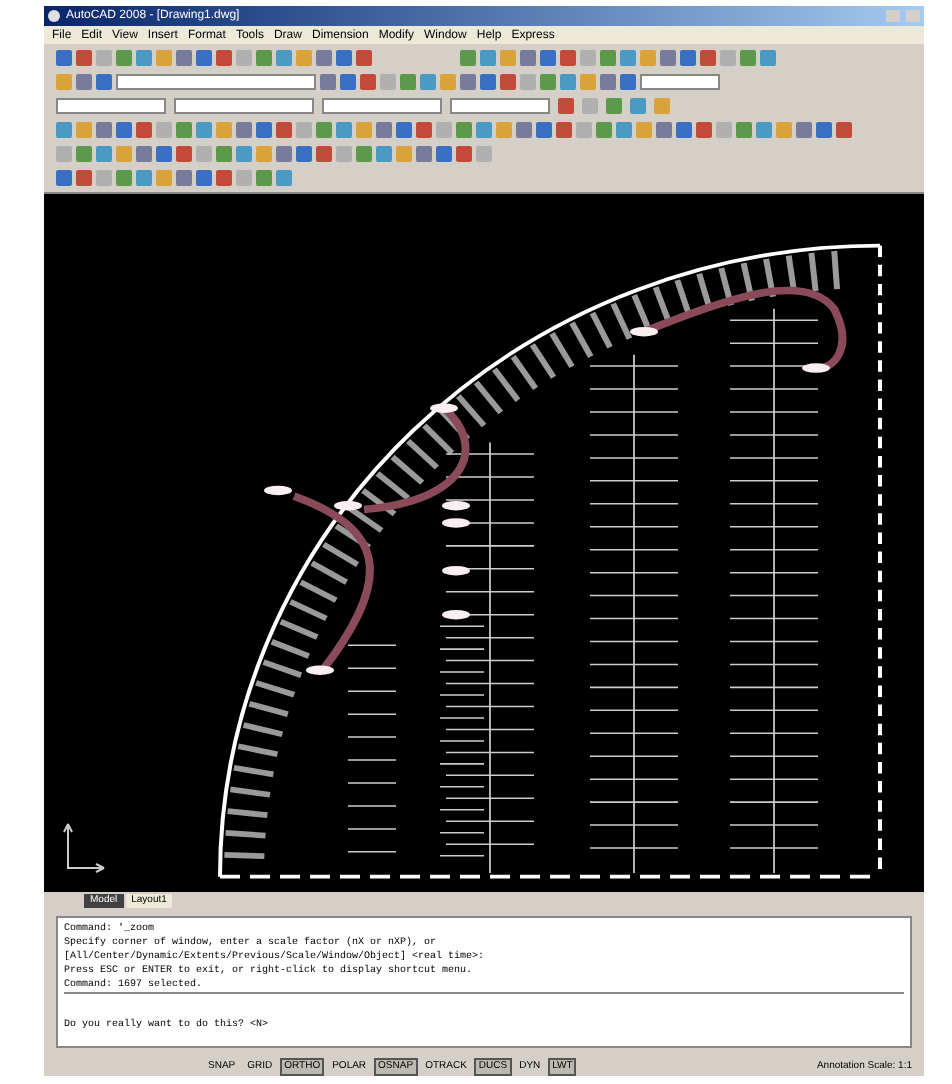 The image size is (952, 1084). I want to click on app-icon, so click(54, 16).